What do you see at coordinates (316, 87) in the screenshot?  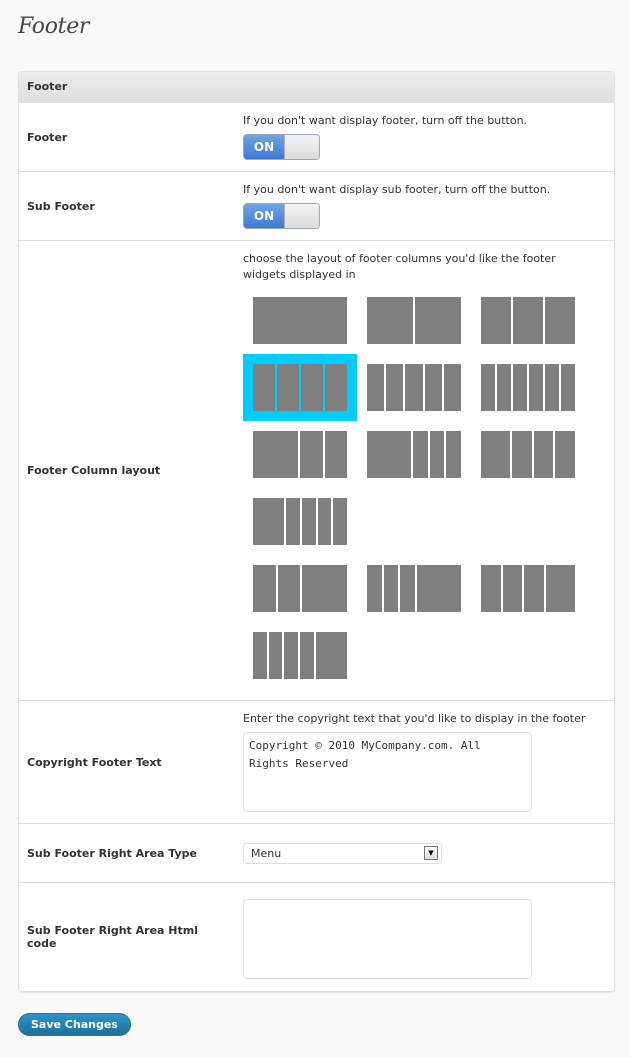 I see `panel-header: Footer` at bounding box center [316, 87].